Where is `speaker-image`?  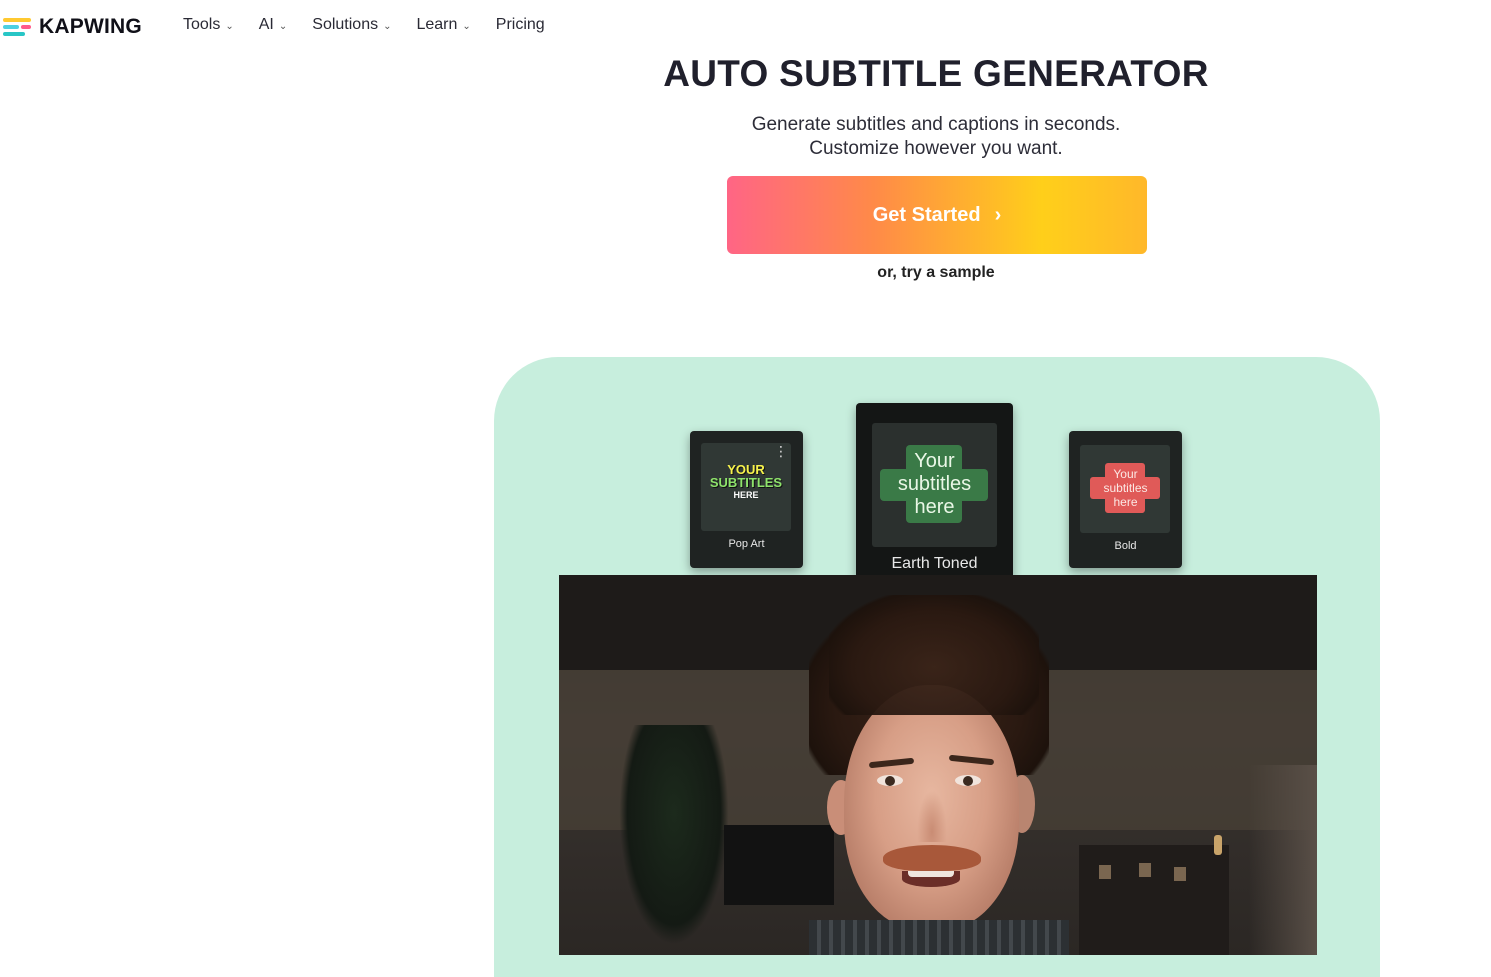 speaker-image is located at coordinates (939, 775).